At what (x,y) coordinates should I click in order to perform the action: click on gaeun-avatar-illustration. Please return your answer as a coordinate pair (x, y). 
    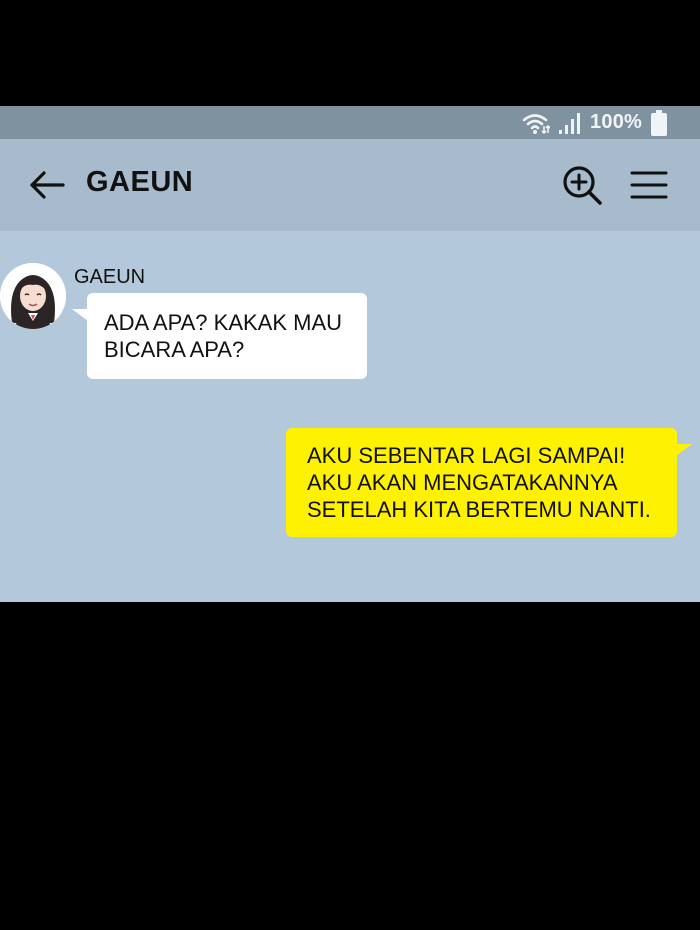
    Looking at the image, I should click on (33, 296).